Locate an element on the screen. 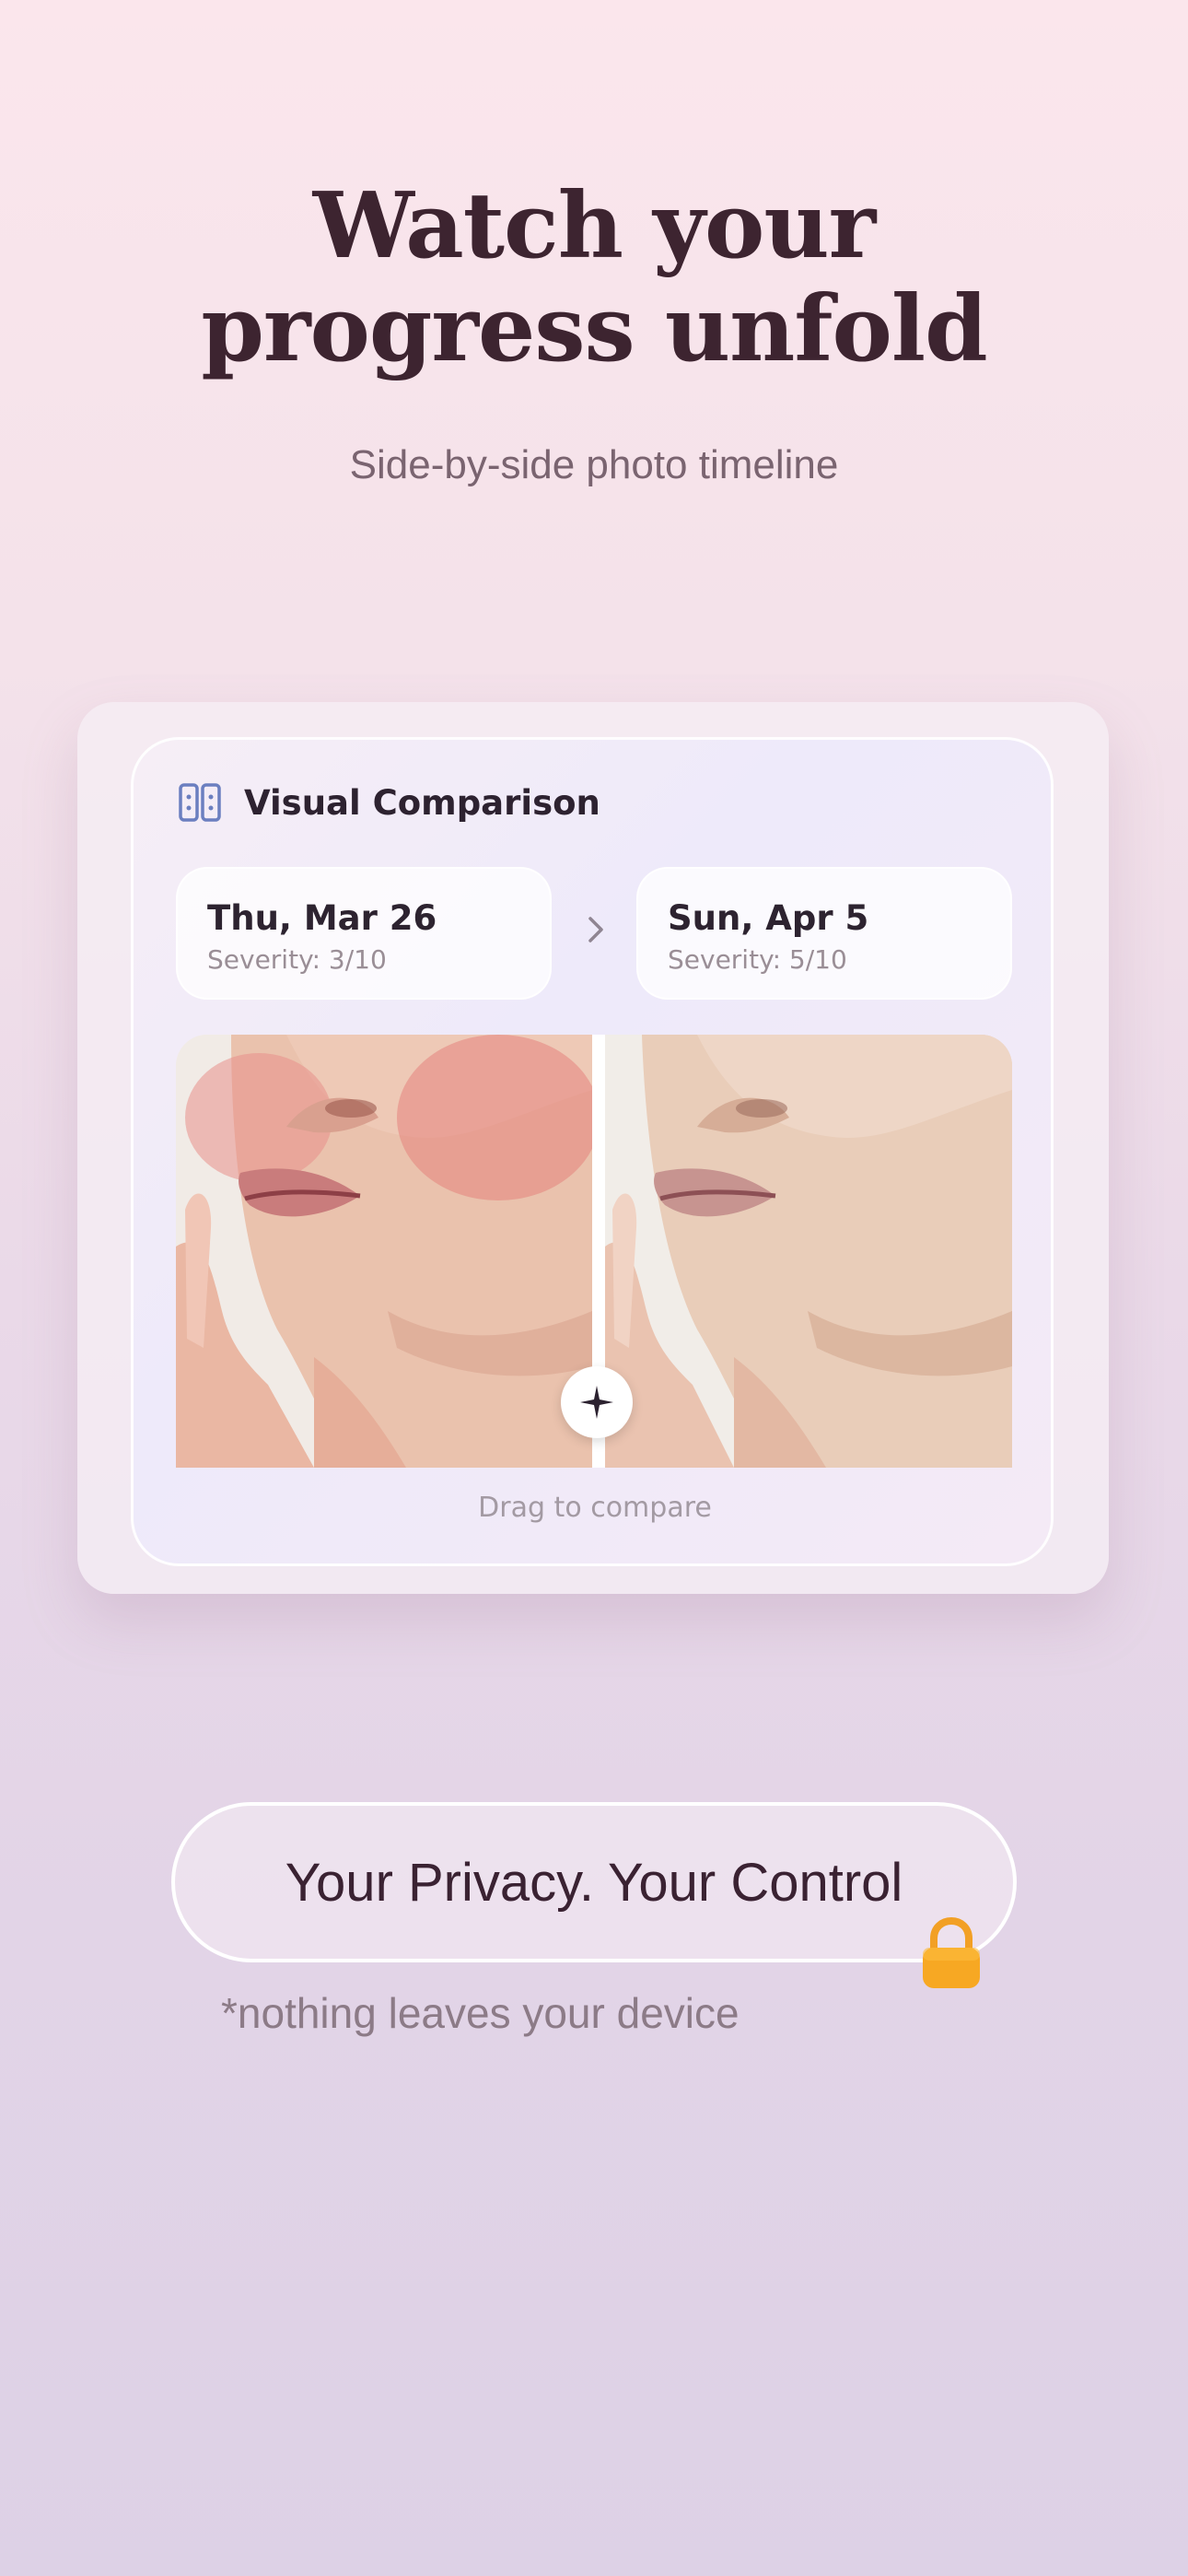  headline-line-1: Watch your is located at coordinates (594, 226).